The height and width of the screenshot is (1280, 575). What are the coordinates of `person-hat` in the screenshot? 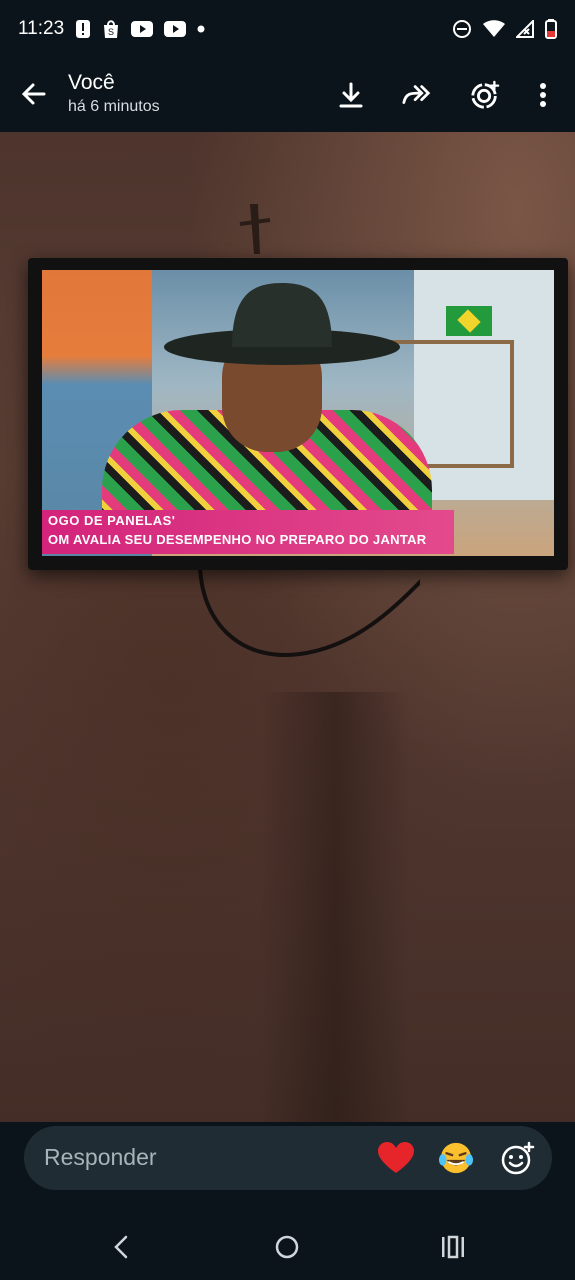 It's located at (282, 324).